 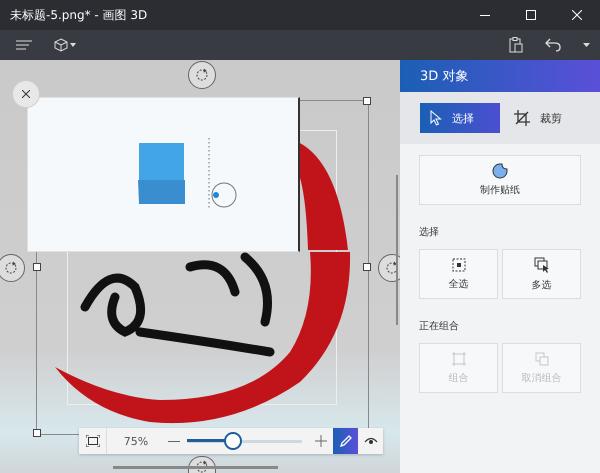 What do you see at coordinates (93, 441) in the screenshot?
I see `fit-screen-icon` at bounding box center [93, 441].